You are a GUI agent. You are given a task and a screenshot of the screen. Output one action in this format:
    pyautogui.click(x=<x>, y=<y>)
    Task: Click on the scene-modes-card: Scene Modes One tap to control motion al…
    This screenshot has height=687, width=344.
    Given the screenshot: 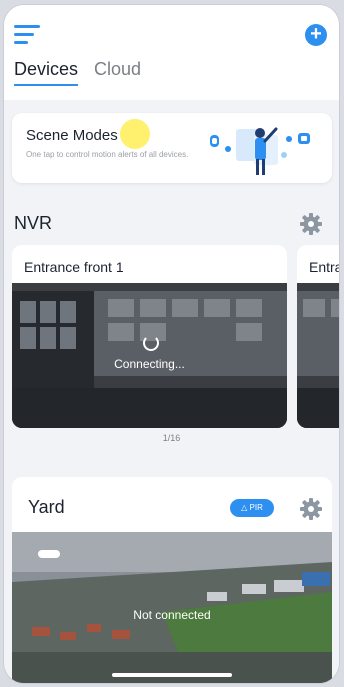 What is the action you would take?
    pyautogui.click(x=172, y=148)
    